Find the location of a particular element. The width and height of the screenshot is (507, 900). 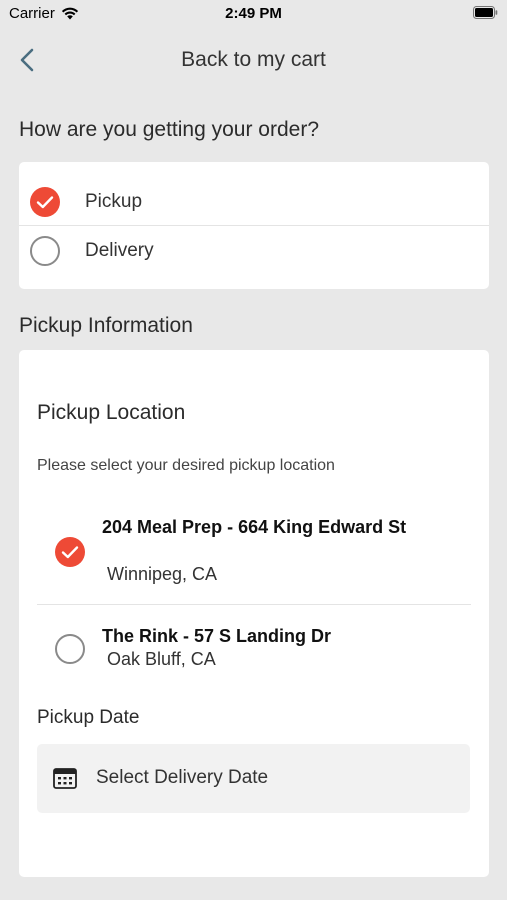

nav-bar: Back to my cart is located at coordinates (253, 61).